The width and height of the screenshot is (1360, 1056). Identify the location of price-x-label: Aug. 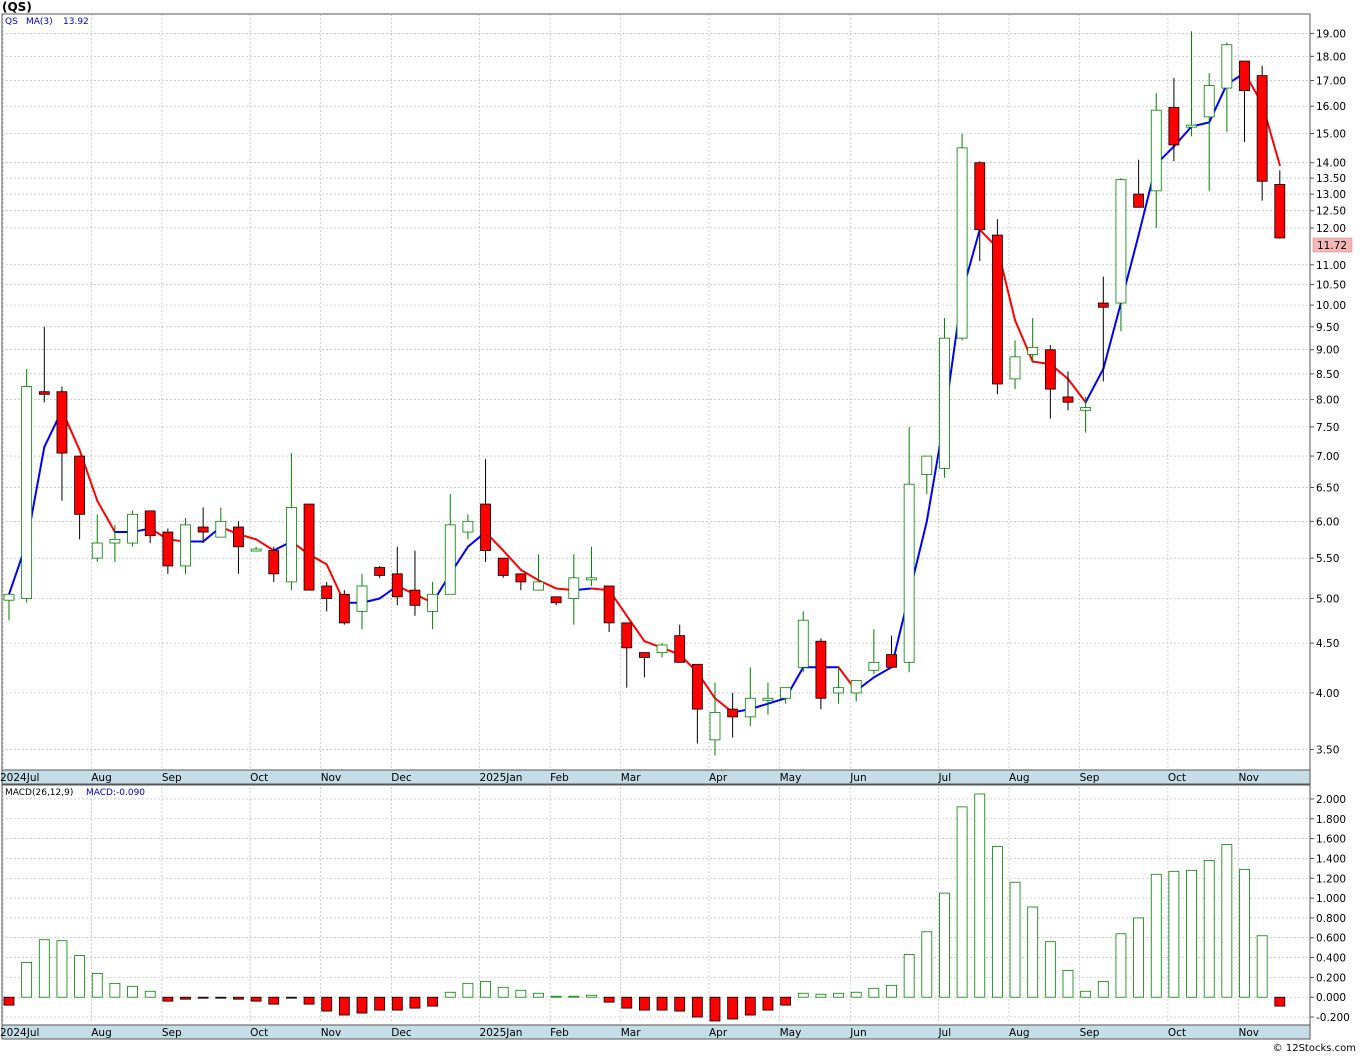
(101, 778).